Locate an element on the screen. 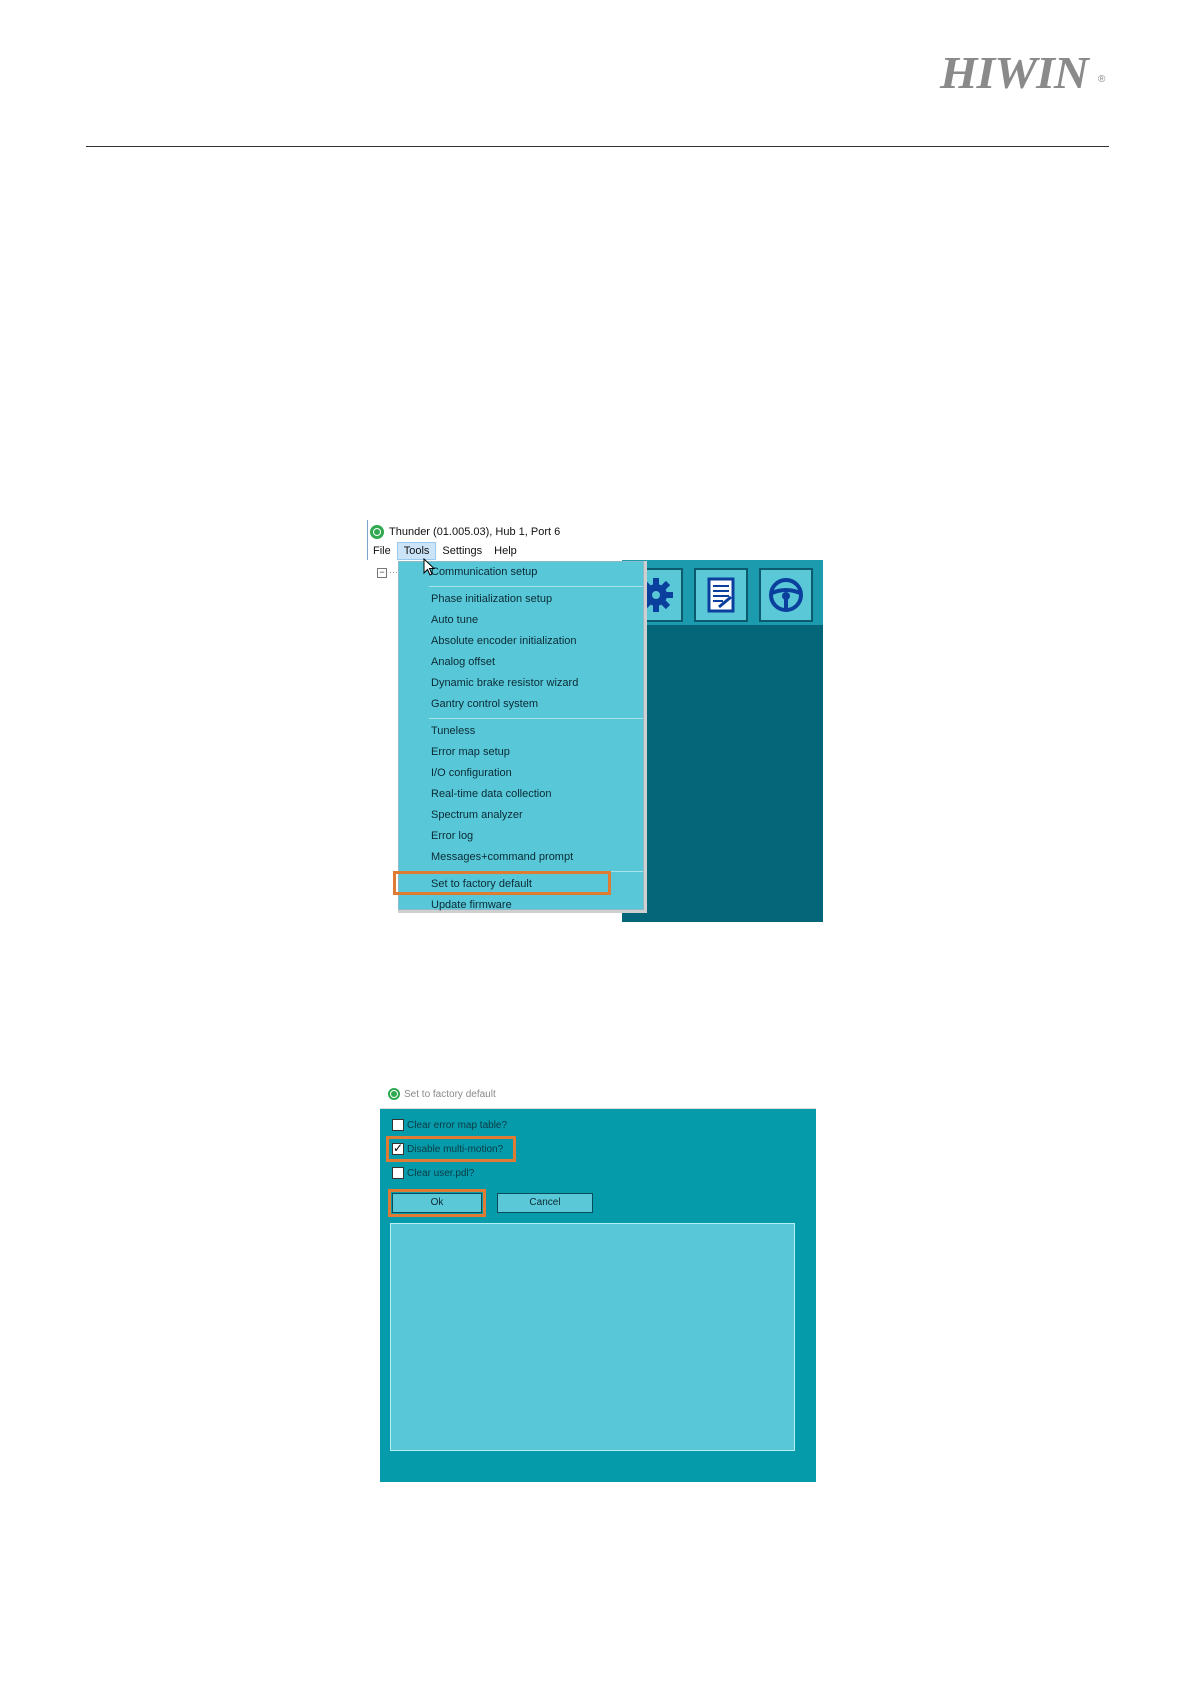 The image size is (1191, 1684). window-title-bar: Thunder (01.005.03), Hub 1, Port 6 is located at coordinates (465, 532).